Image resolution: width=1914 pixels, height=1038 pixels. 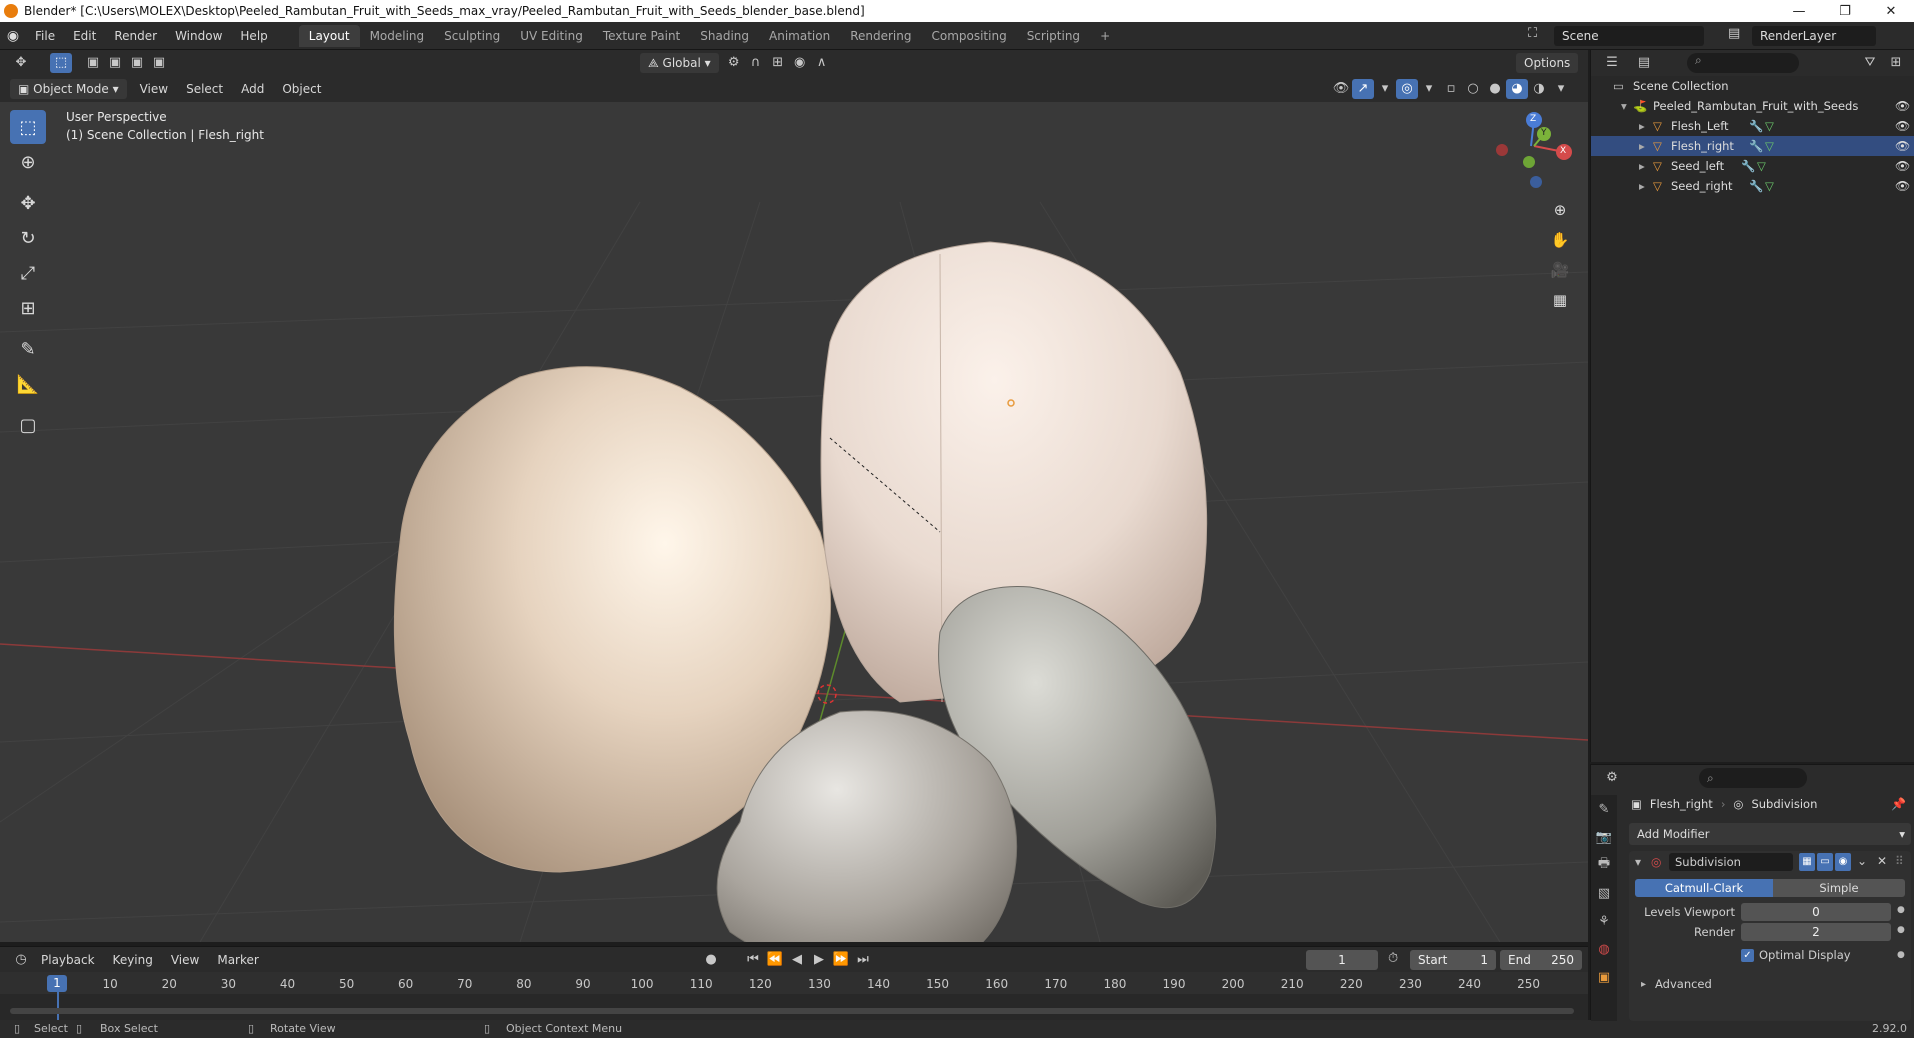 What do you see at coordinates (711, 960) in the screenshot?
I see `record-icon: ●` at bounding box center [711, 960].